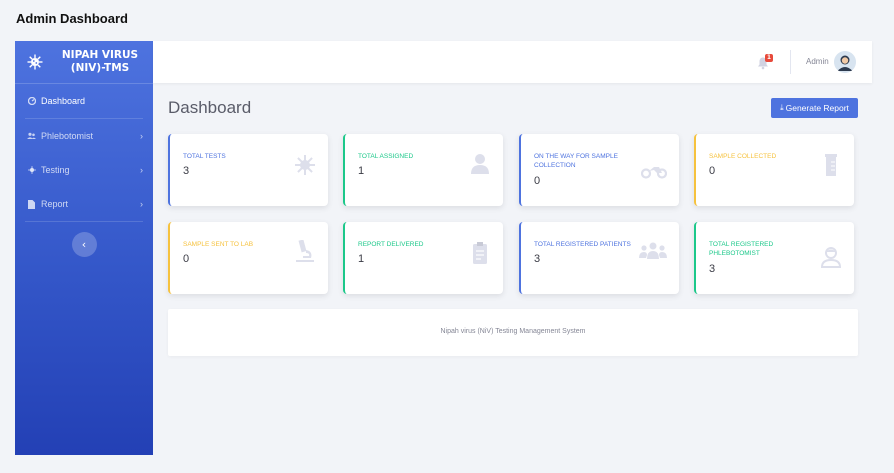 The width and height of the screenshot is (894, 473). I want to click on brand-title: NIPAH VIRUS (NIV)-TMS, so click(100, 62).